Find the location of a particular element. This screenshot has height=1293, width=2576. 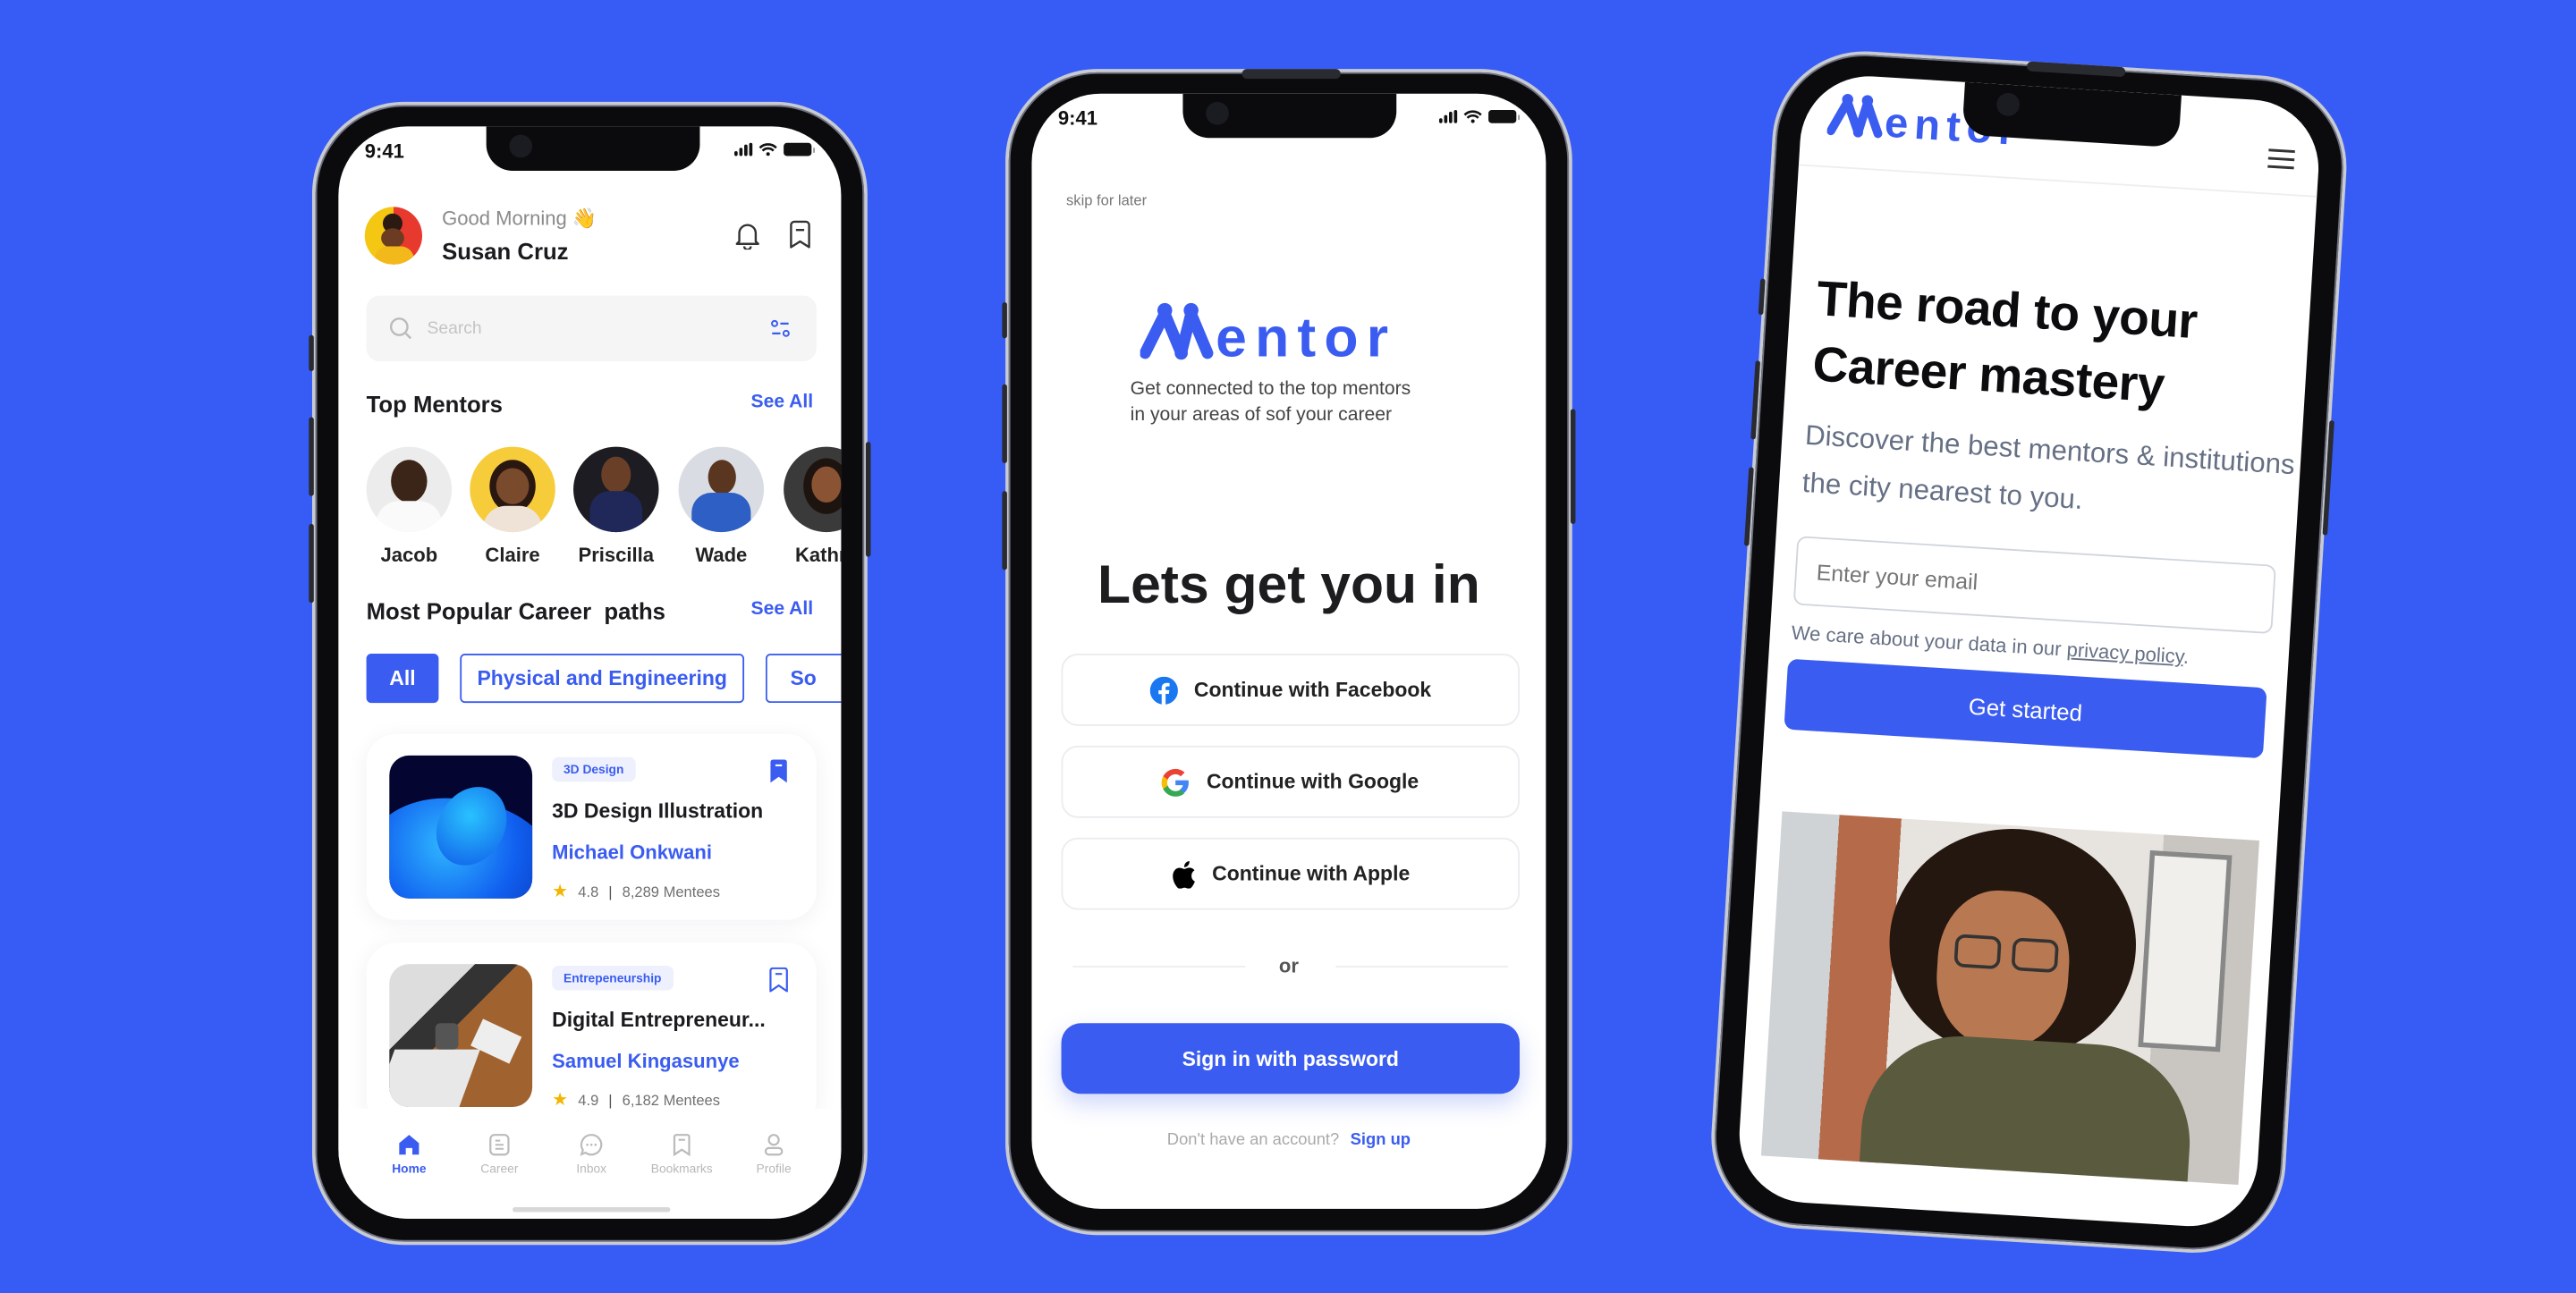

hamburger-icon is located at coordinates (2281, 160).